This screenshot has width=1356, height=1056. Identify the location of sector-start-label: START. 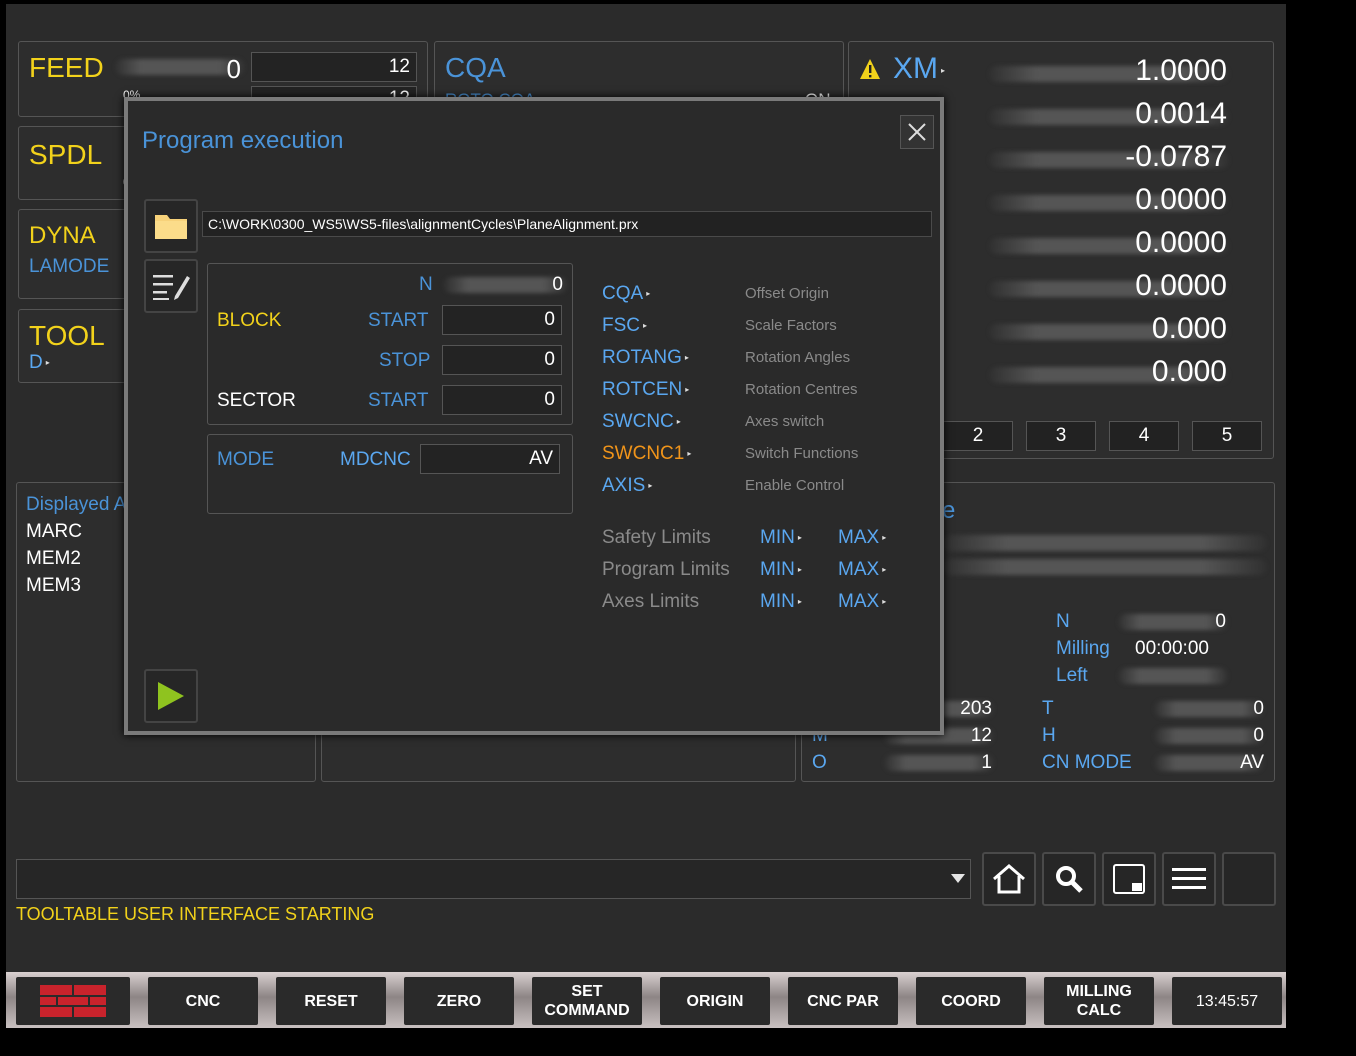
(398, 400).